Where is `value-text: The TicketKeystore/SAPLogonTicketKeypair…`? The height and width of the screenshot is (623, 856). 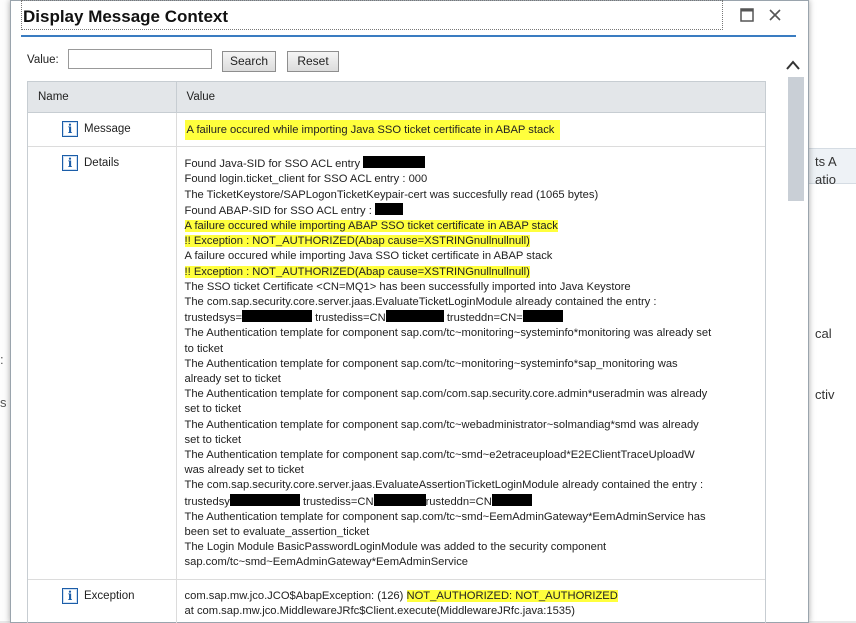 value-text: The TicketKeystore/SAPLogonTicketKeypair… is located at coordinates (391, 194).